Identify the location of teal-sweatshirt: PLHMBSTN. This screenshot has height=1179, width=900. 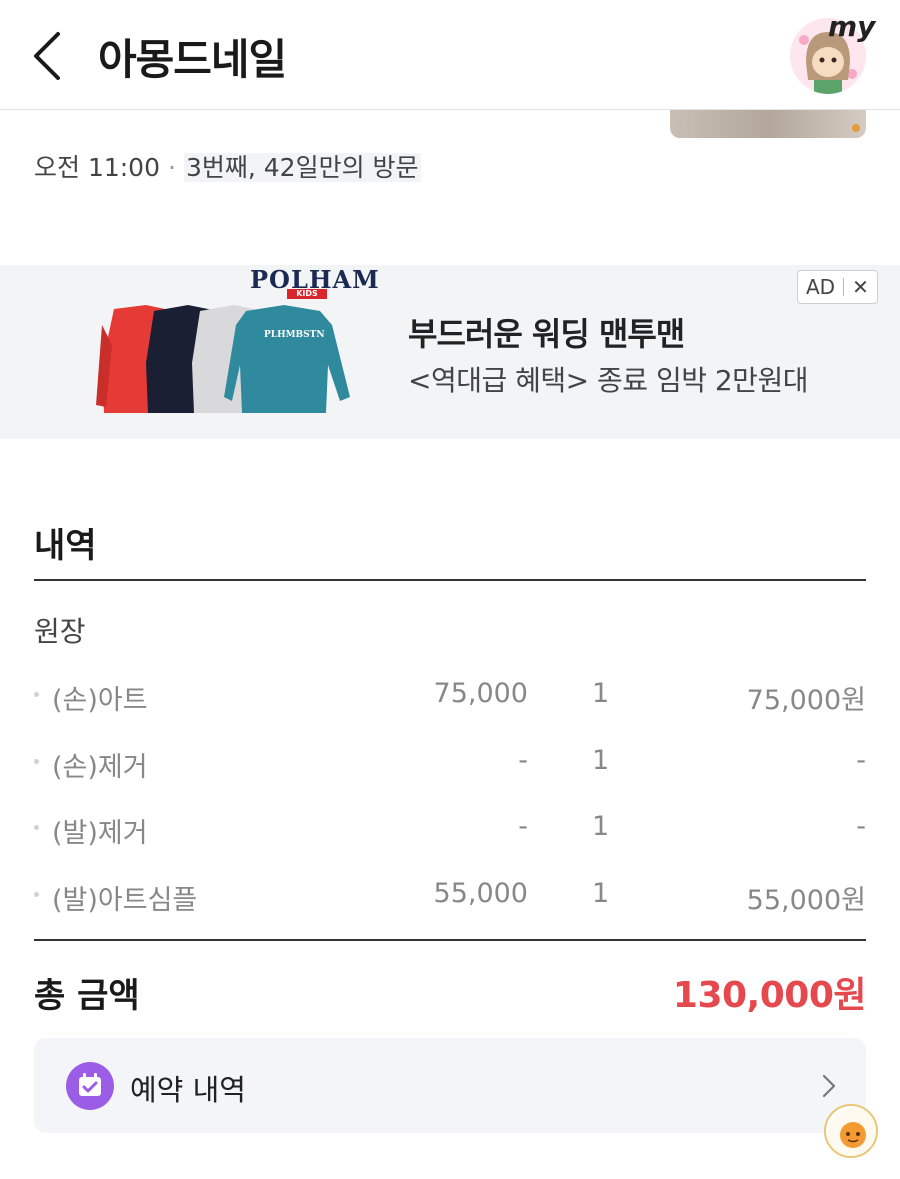
(287, 359).